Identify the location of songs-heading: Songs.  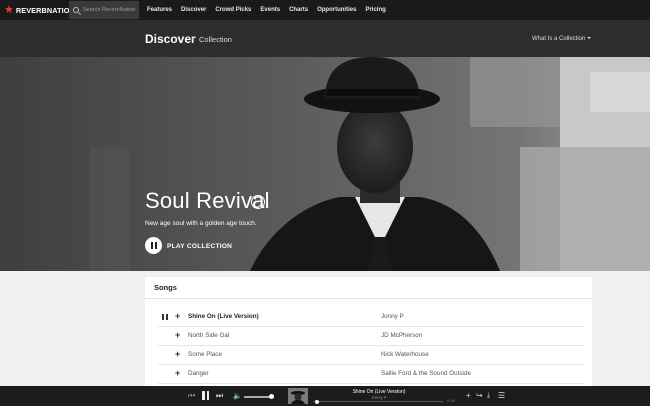
(368, 288).